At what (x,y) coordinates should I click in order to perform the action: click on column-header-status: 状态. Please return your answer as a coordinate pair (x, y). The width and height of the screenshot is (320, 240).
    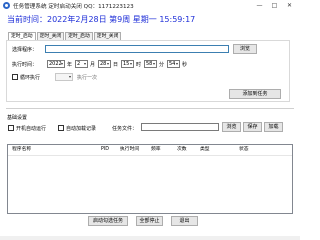
    Looking at the image, I should click on (244, 150).